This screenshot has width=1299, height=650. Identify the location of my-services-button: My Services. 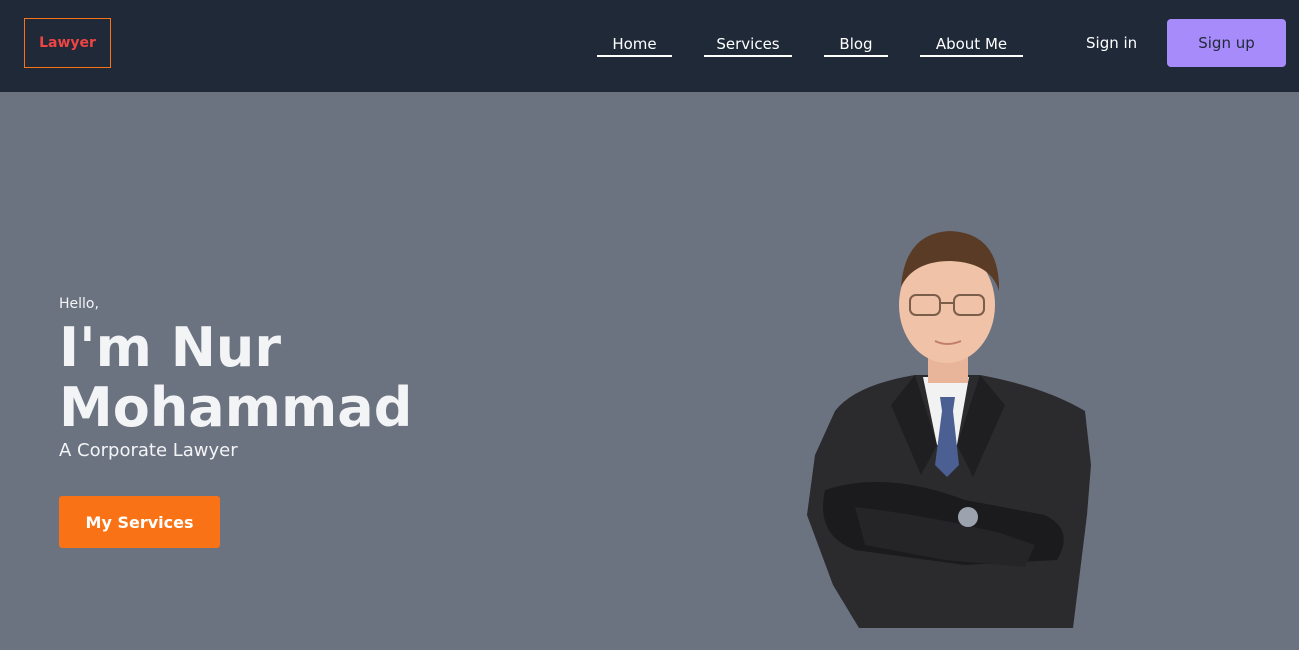
(139, 522).